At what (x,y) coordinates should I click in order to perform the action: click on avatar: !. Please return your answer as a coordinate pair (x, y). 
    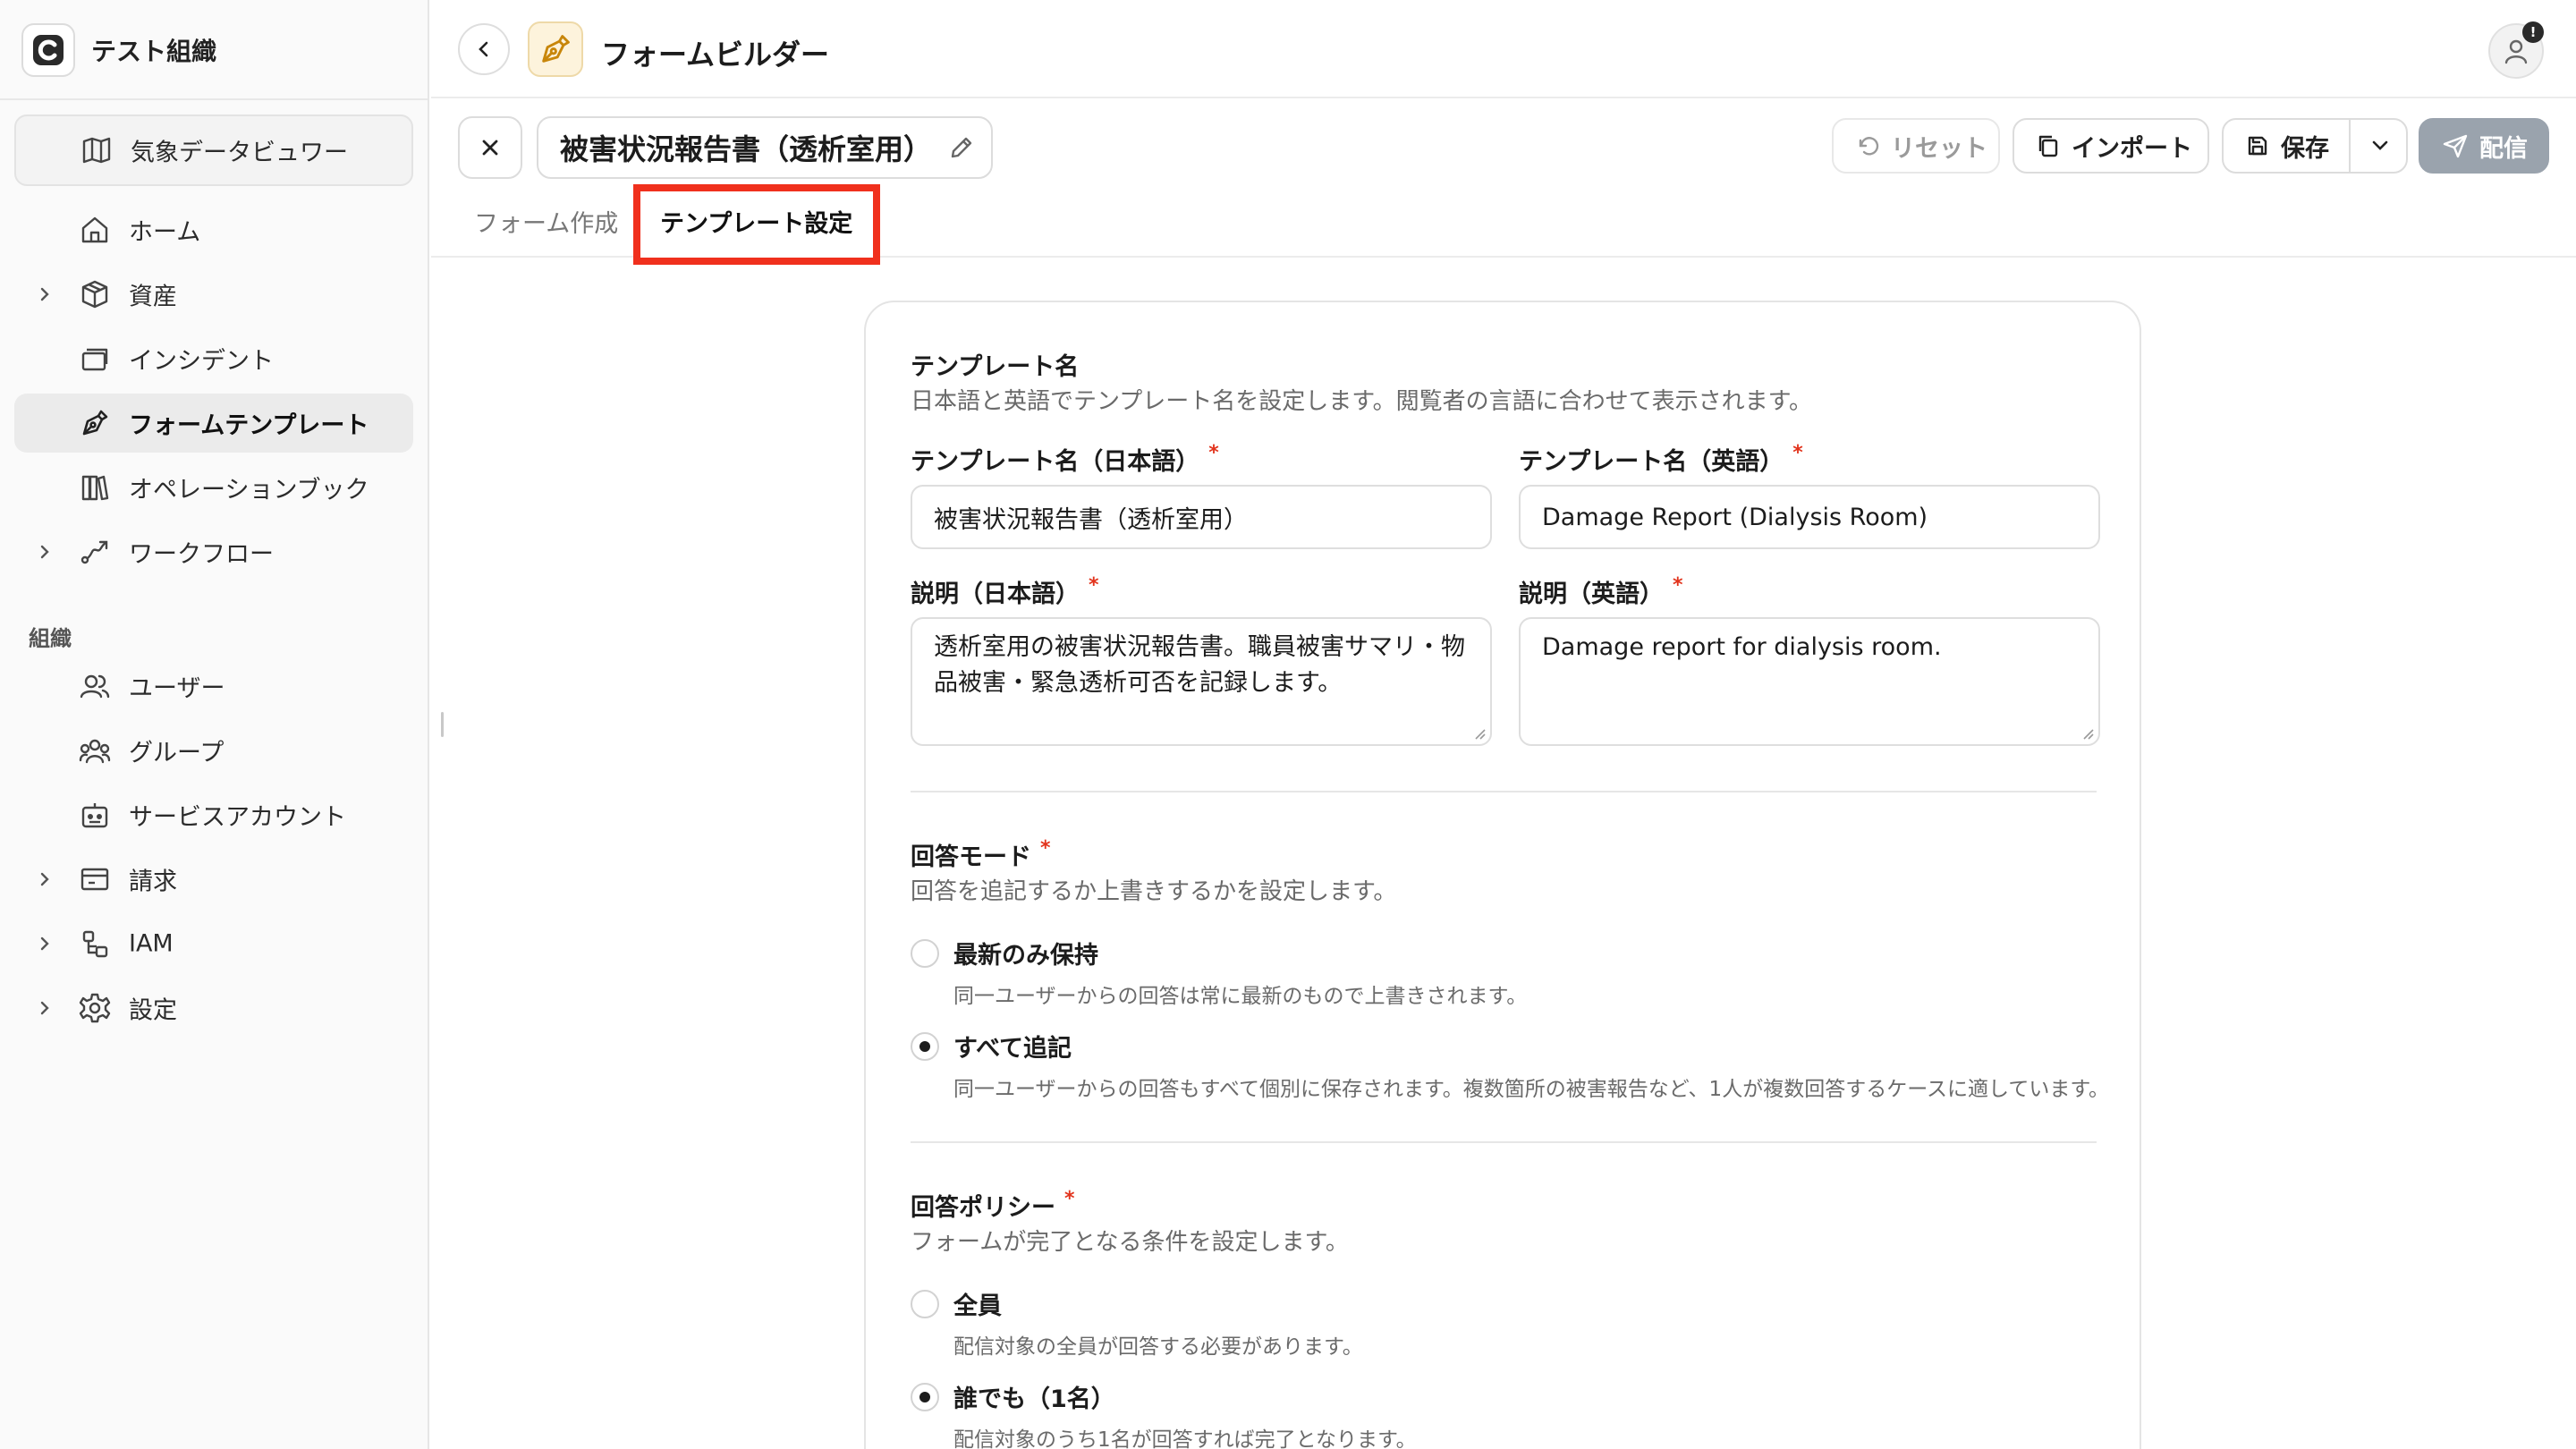
    Looking at the image, I should click on (2516, 50).